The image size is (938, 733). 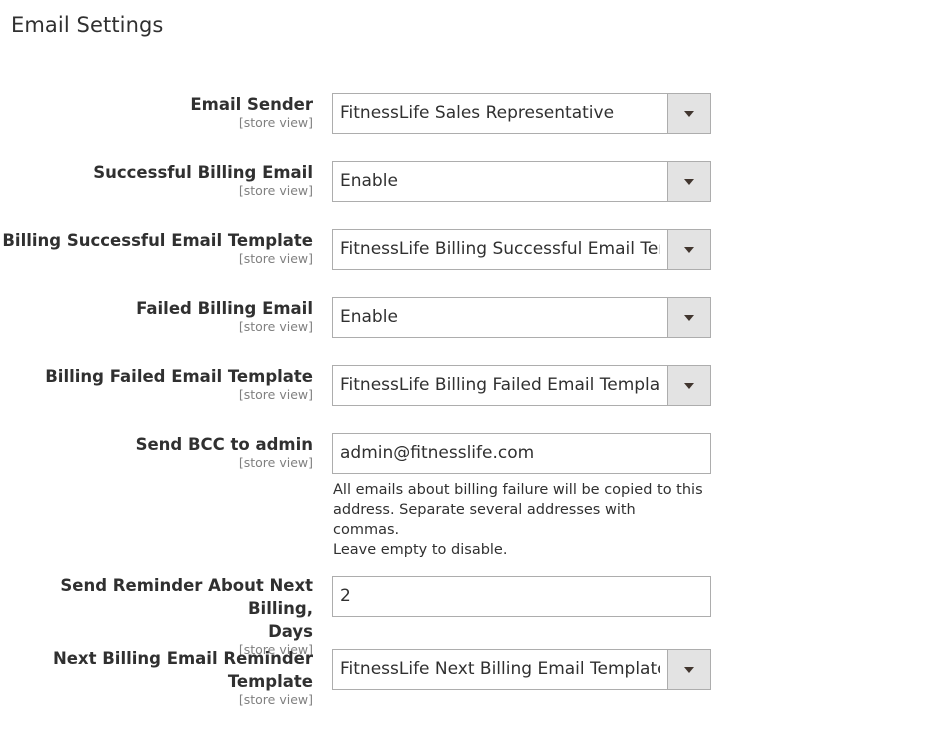 What do you see at coordinates (420, 550) in the screenshot?
I see `note-line: Leave empty to disable.` at bounding box center [420, 550].